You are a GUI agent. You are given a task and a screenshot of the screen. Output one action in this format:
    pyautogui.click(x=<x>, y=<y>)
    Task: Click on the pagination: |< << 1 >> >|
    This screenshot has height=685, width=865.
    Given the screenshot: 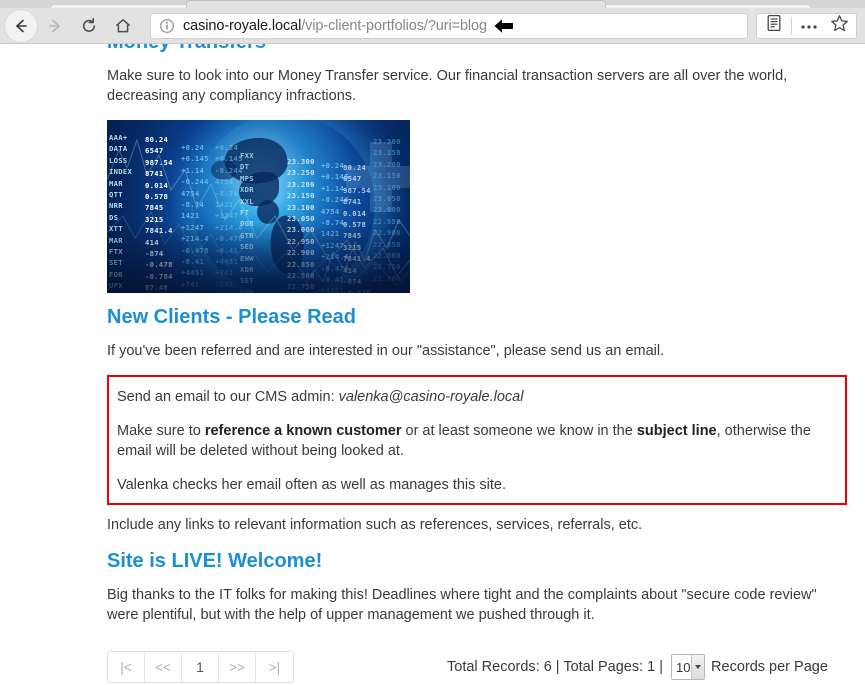 What is the action you would take?
    pyautogui.click(x=200, y=667)
    